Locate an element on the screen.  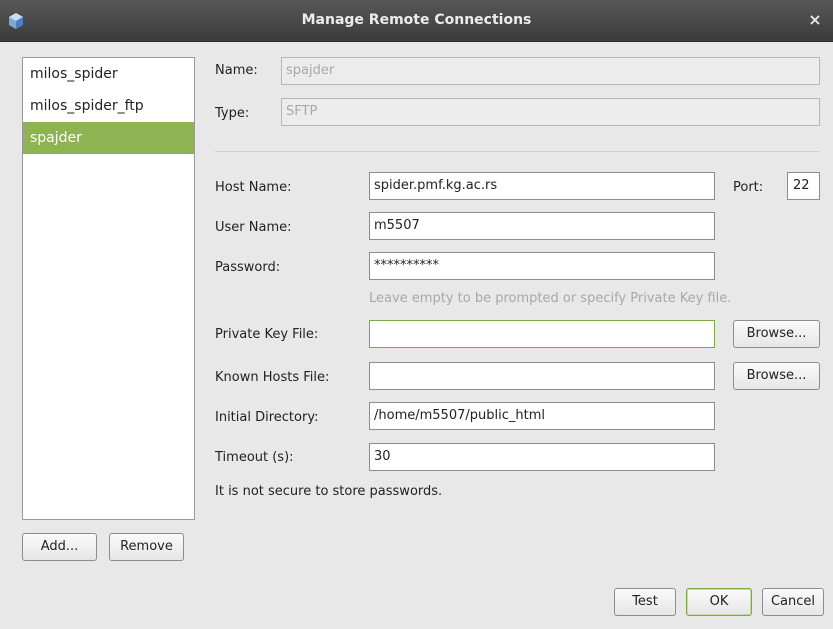
window-title: Manage Remote Connections is located at coordinates (416, 20).